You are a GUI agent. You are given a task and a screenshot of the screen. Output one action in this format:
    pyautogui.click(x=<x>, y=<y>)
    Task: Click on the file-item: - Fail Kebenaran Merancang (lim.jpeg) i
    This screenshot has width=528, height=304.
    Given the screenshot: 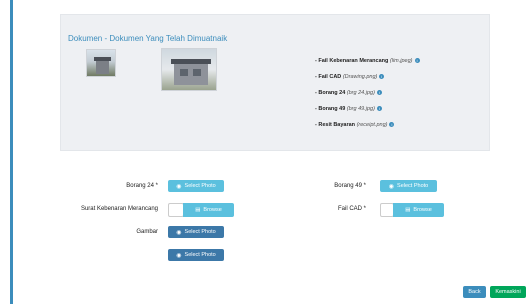 What is the action you would take?
    pyautogui.click(x=367, y=61)
    